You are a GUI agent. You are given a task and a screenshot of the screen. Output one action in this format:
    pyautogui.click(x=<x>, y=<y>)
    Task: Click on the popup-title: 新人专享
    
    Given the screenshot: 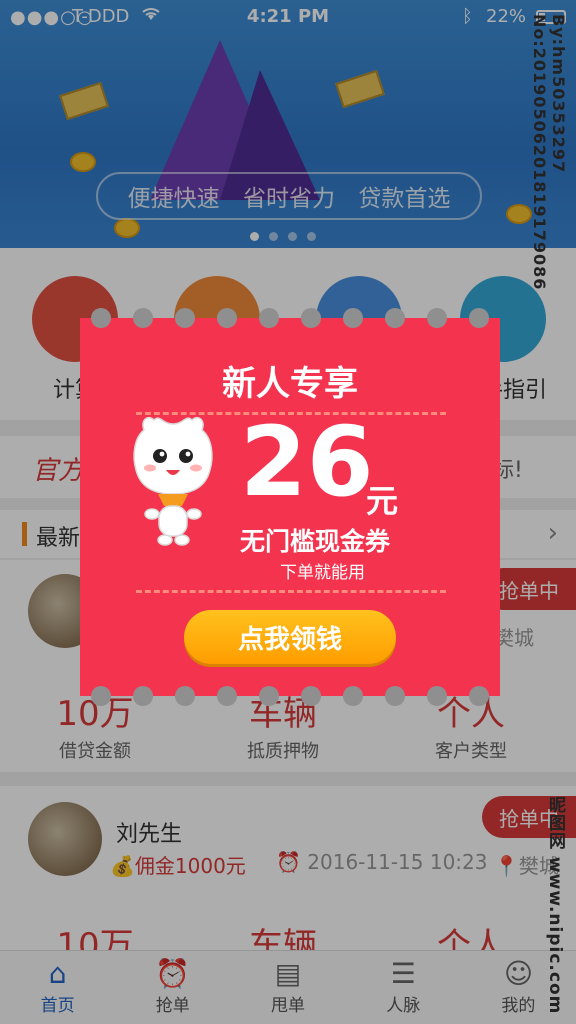 What is the action you would take?
    pyautogui.click(x=290, y=384)
    